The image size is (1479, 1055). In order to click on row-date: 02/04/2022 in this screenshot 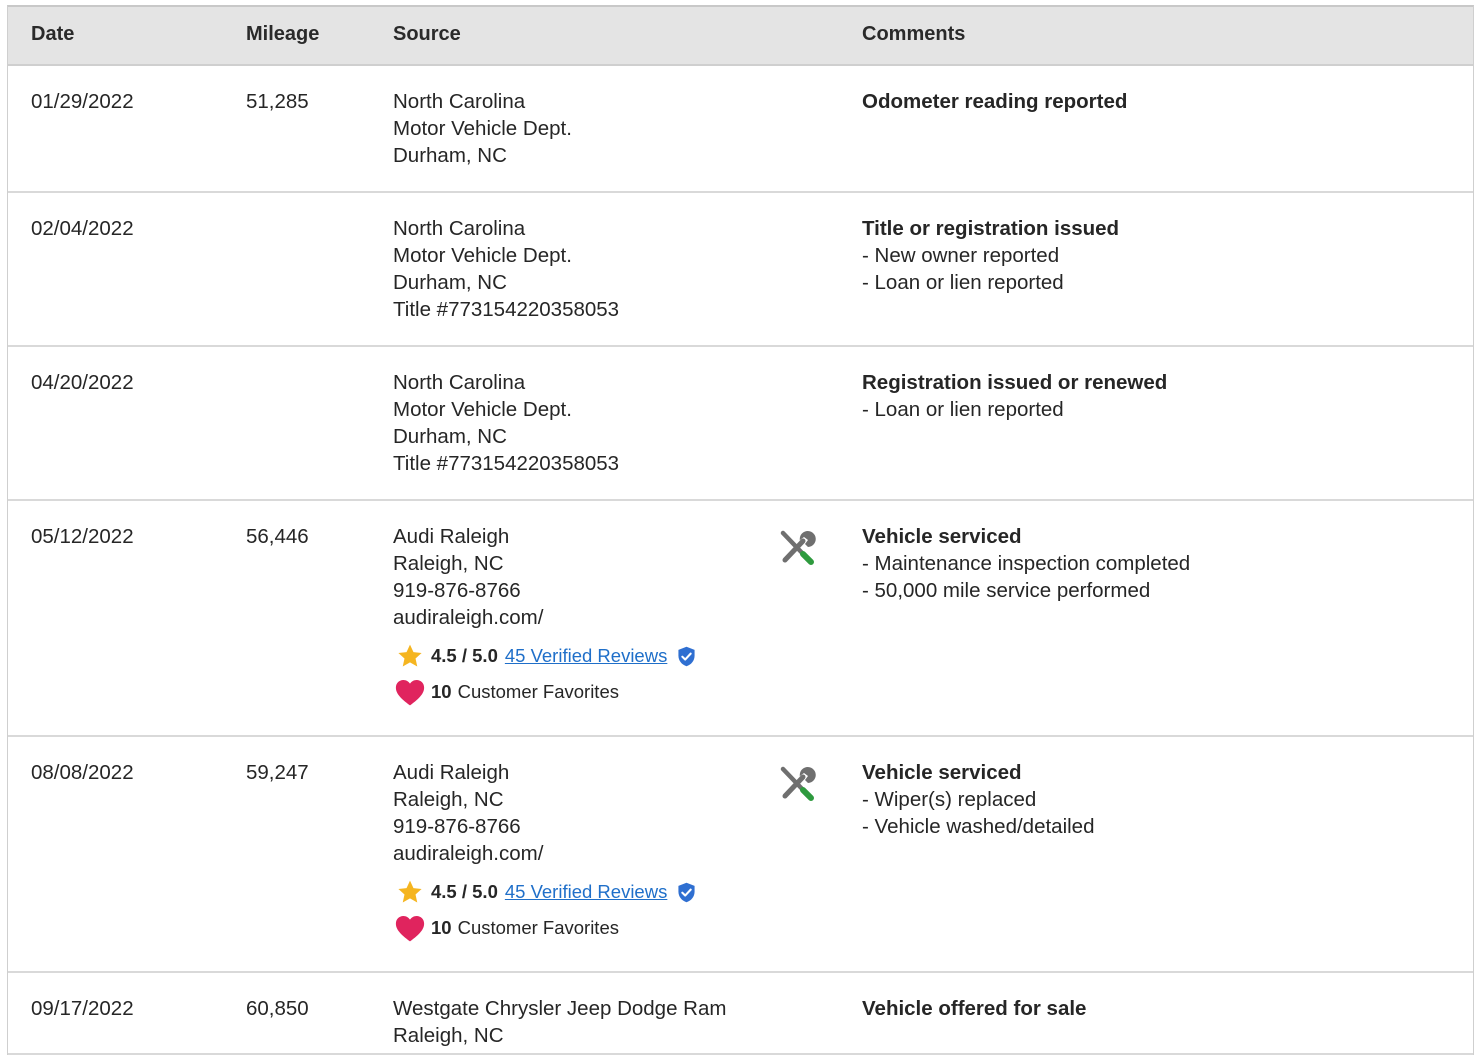, I will do `click(82, 228)`.